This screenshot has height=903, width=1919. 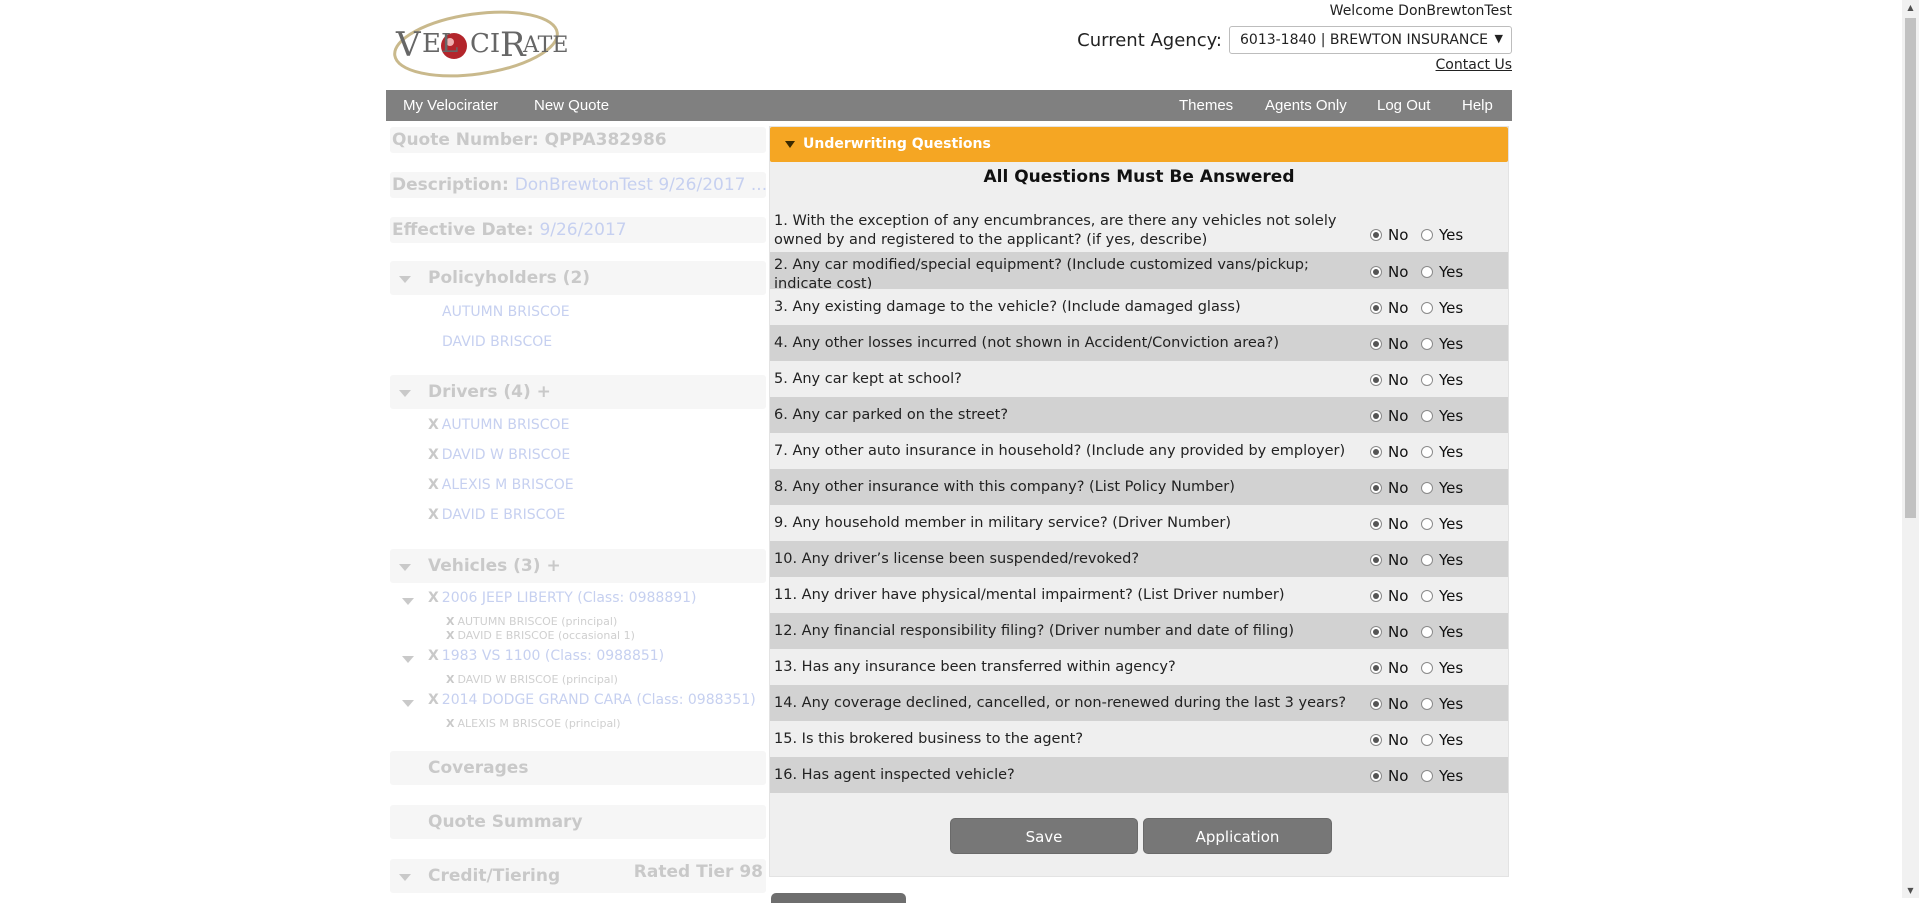 I want to click on vehicle-item: X 2014 DODGE GRAND CARA (Class: 0988351), so click(x=592, y=700).